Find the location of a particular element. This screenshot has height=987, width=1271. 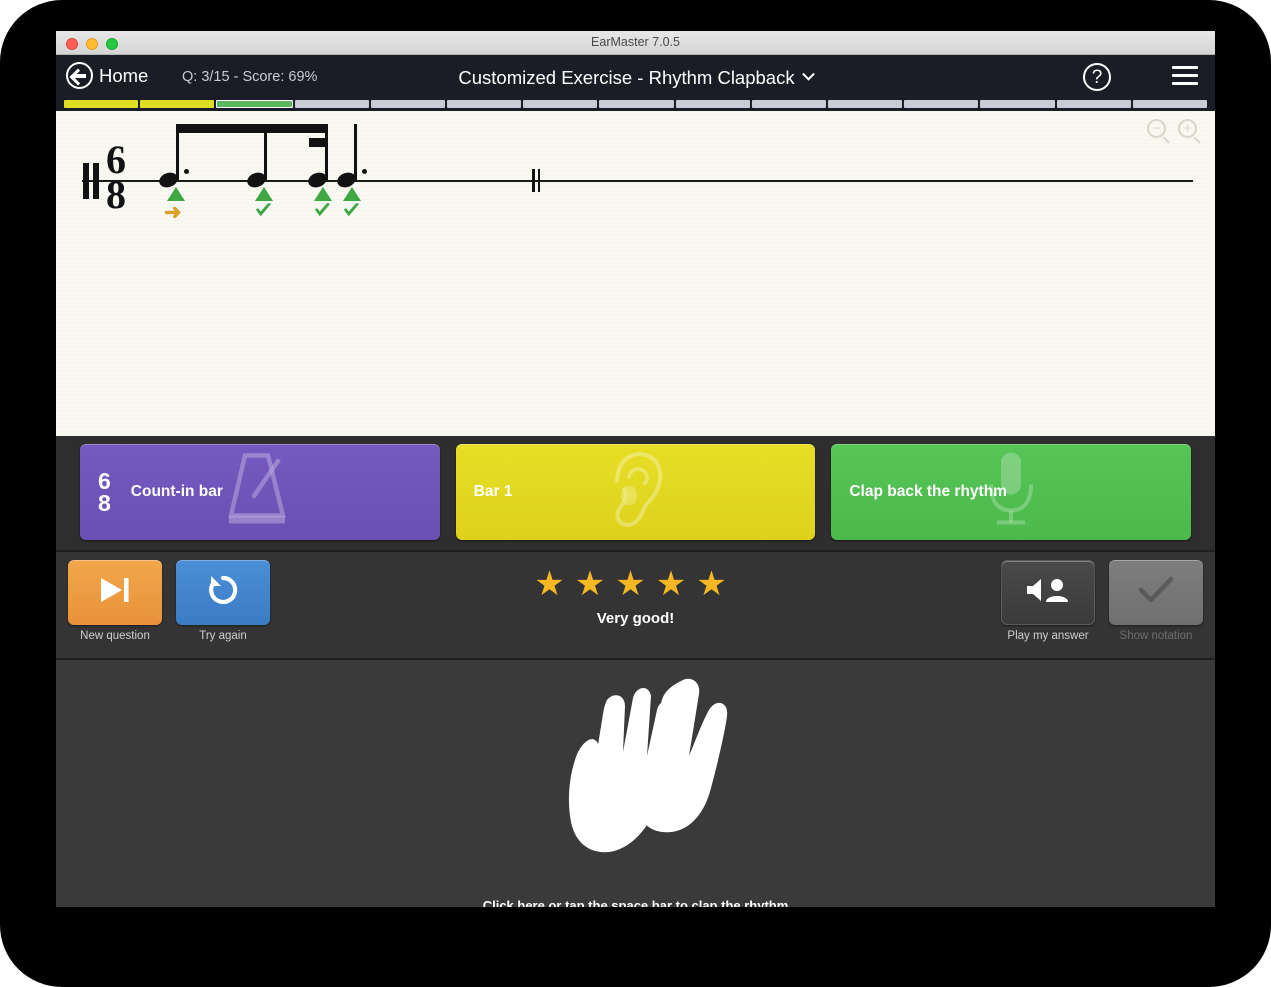

panel-bar-1: Bar 1 is located at coordinates (635, 492).